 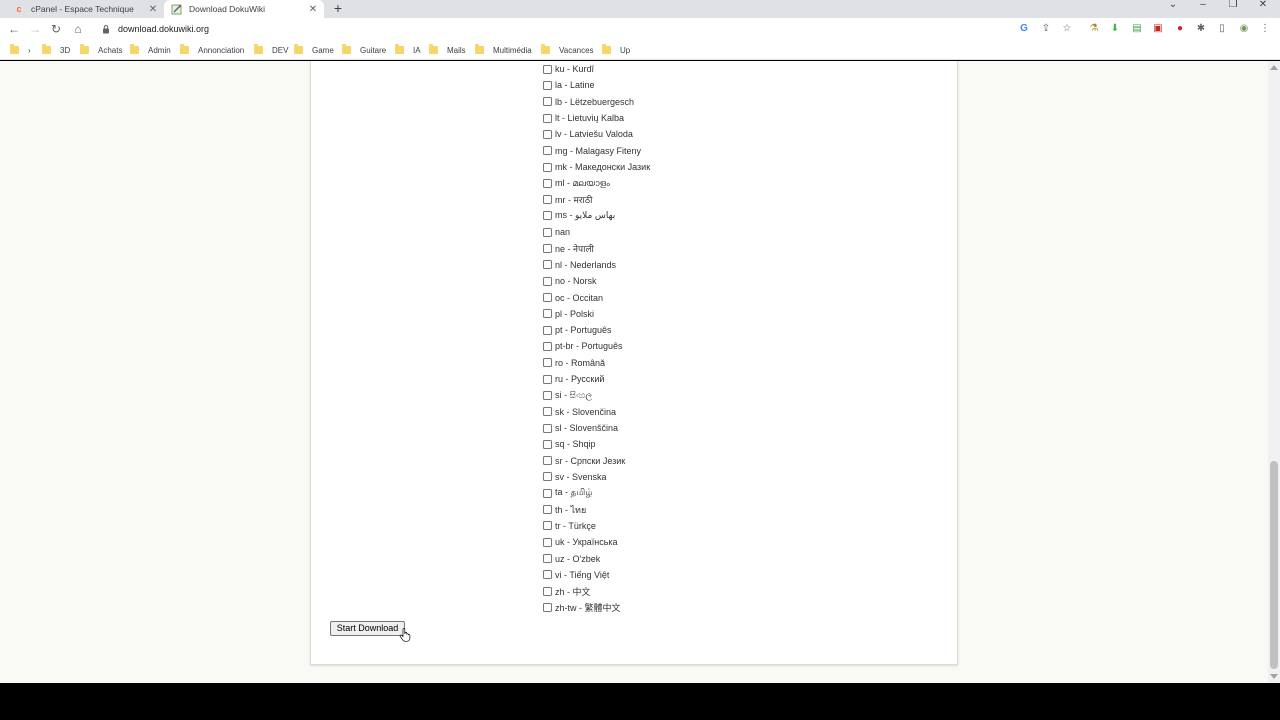 I want to click on minimize-icon: –, so click(x=1203, y=6).